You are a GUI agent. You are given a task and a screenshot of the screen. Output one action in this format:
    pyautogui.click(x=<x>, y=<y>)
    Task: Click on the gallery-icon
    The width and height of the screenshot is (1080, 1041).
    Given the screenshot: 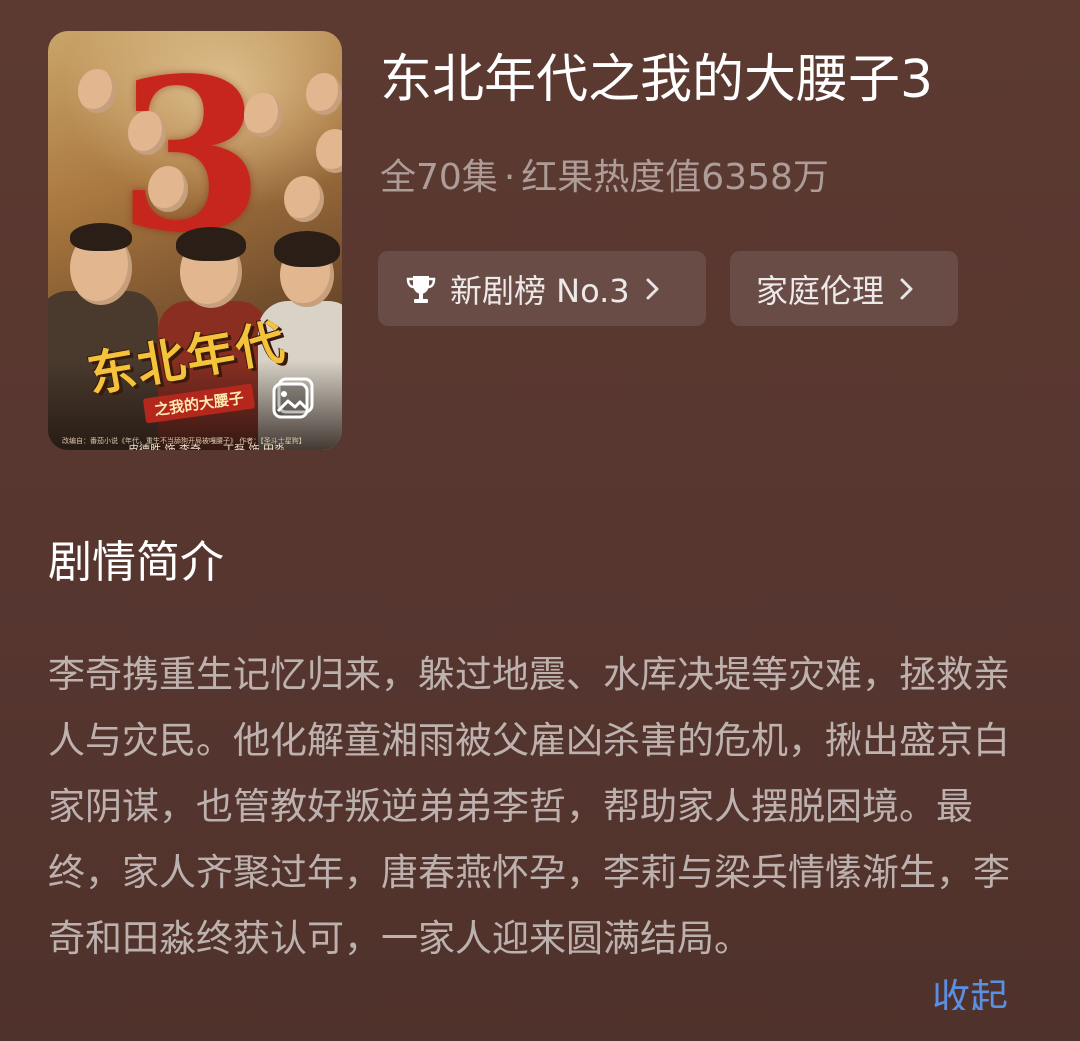 What is the action you would take?
    pyautogui.click(x=293, y=398)
    